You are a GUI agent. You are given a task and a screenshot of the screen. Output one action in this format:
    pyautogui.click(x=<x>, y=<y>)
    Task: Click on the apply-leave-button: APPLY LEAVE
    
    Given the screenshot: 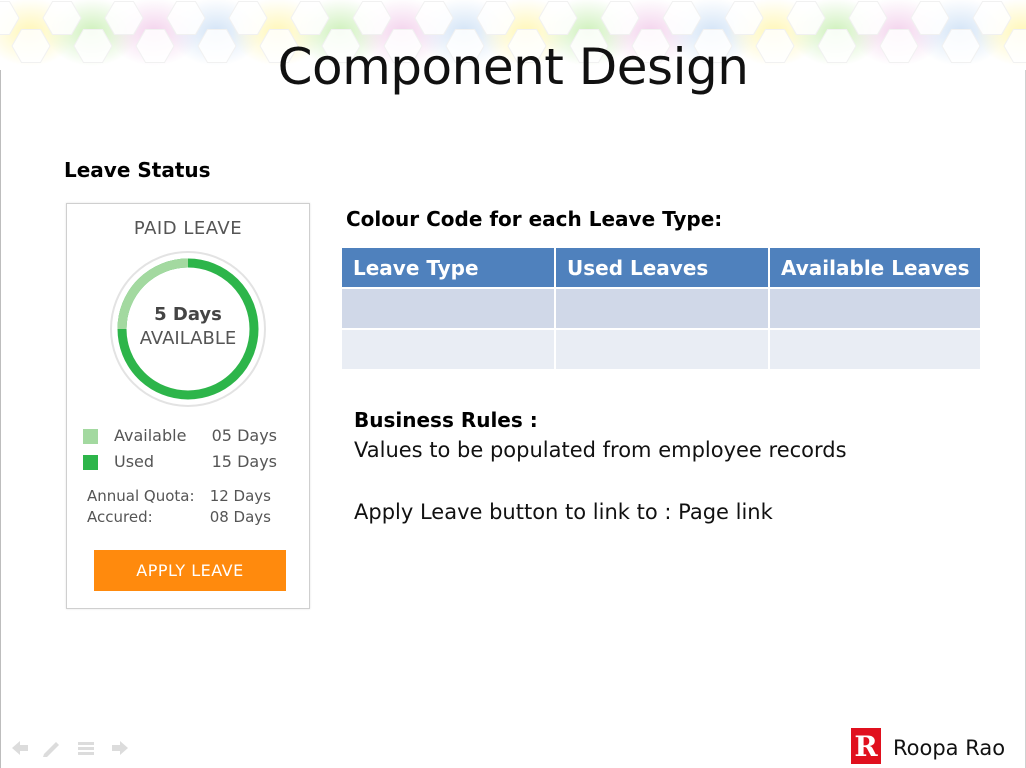 What is the action you would take?
    pyautogui.click(x=190, y=570)
    